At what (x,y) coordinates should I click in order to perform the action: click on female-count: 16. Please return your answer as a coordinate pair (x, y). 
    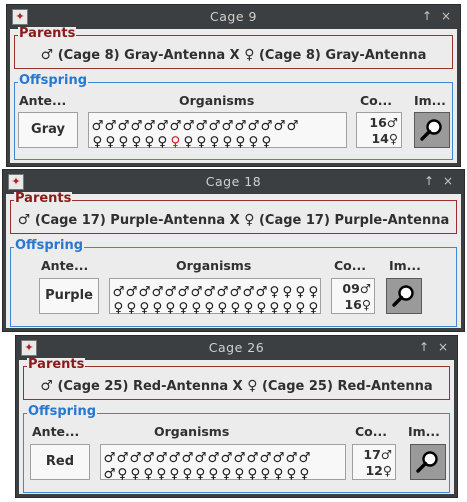
    Looking at the image, I should click on (353, 304).